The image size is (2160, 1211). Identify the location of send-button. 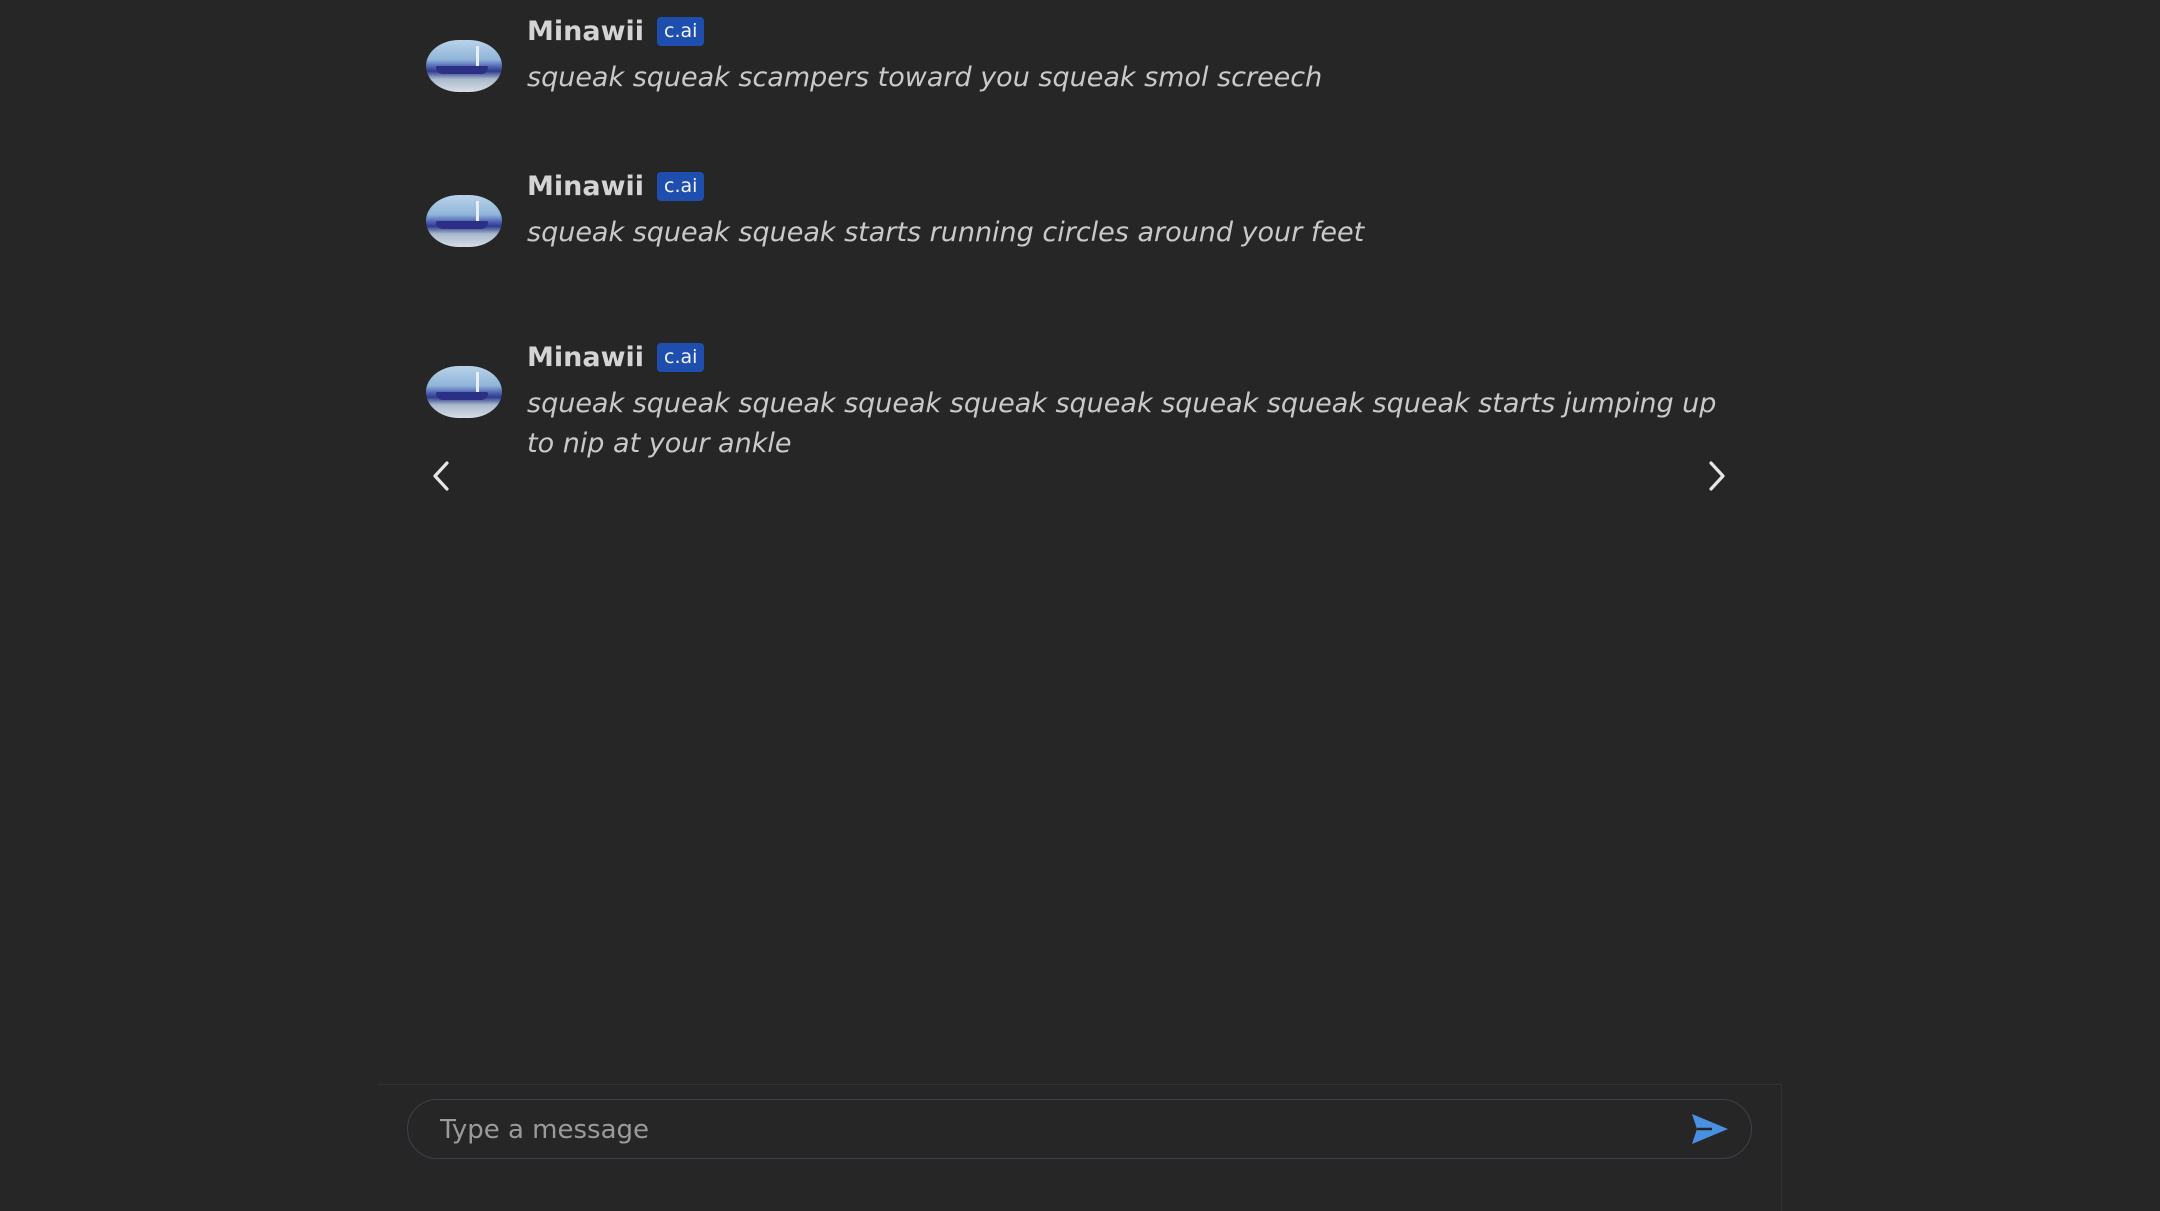
(1710, 1129).